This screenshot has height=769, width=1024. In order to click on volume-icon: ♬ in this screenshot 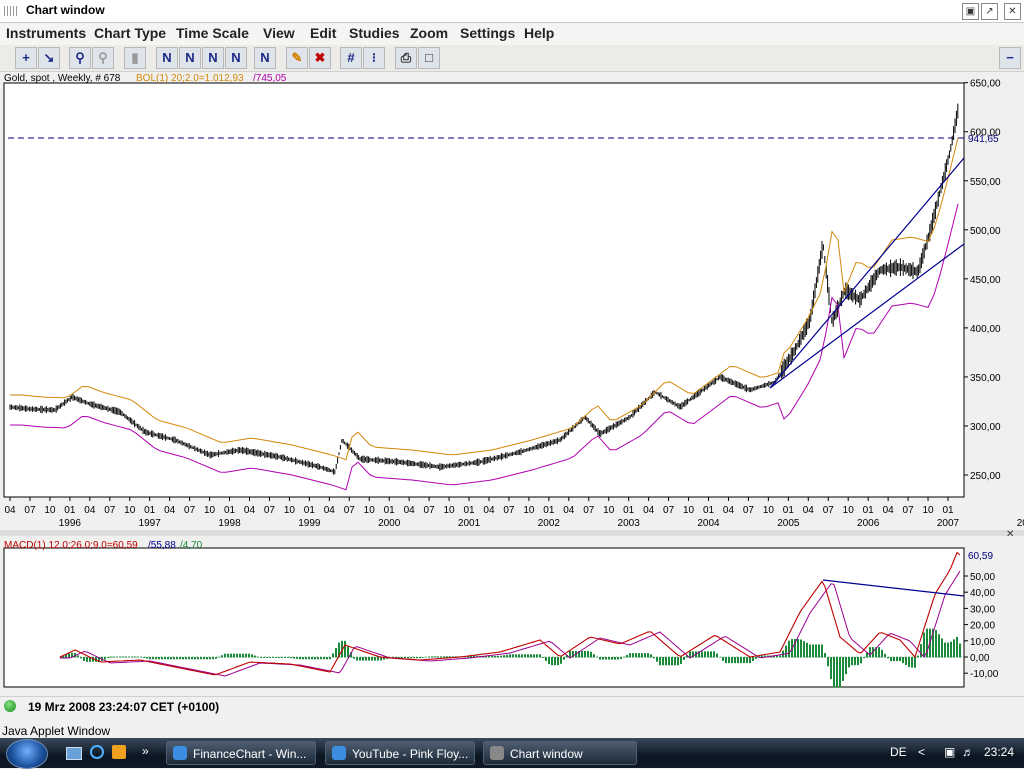, I will do `click(968, 752)`.